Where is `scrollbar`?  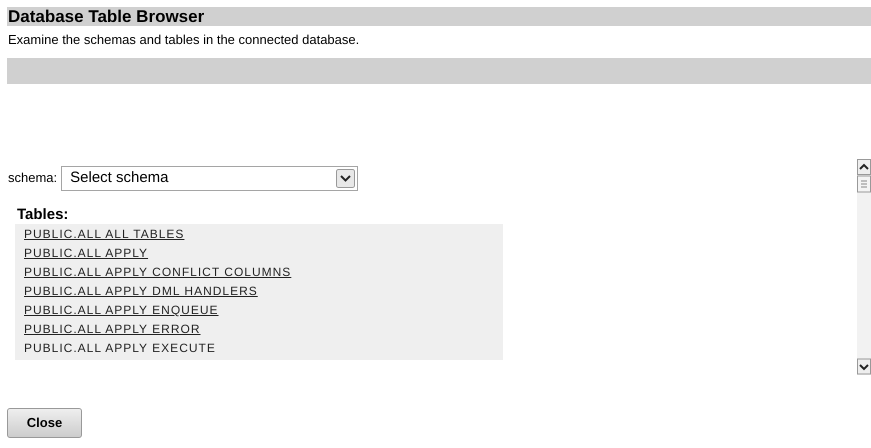
scrollbar is located at coordinates (864, 266).